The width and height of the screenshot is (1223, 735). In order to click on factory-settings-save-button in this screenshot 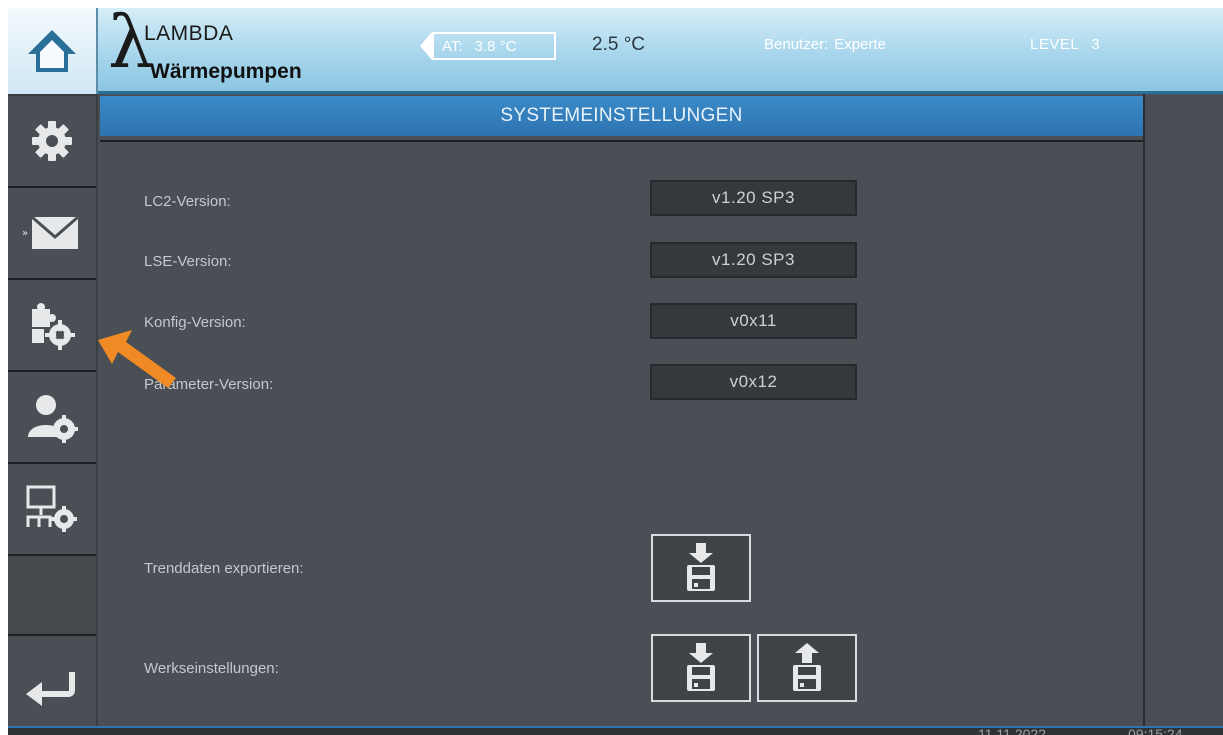, I will do `click(701, 668)`.